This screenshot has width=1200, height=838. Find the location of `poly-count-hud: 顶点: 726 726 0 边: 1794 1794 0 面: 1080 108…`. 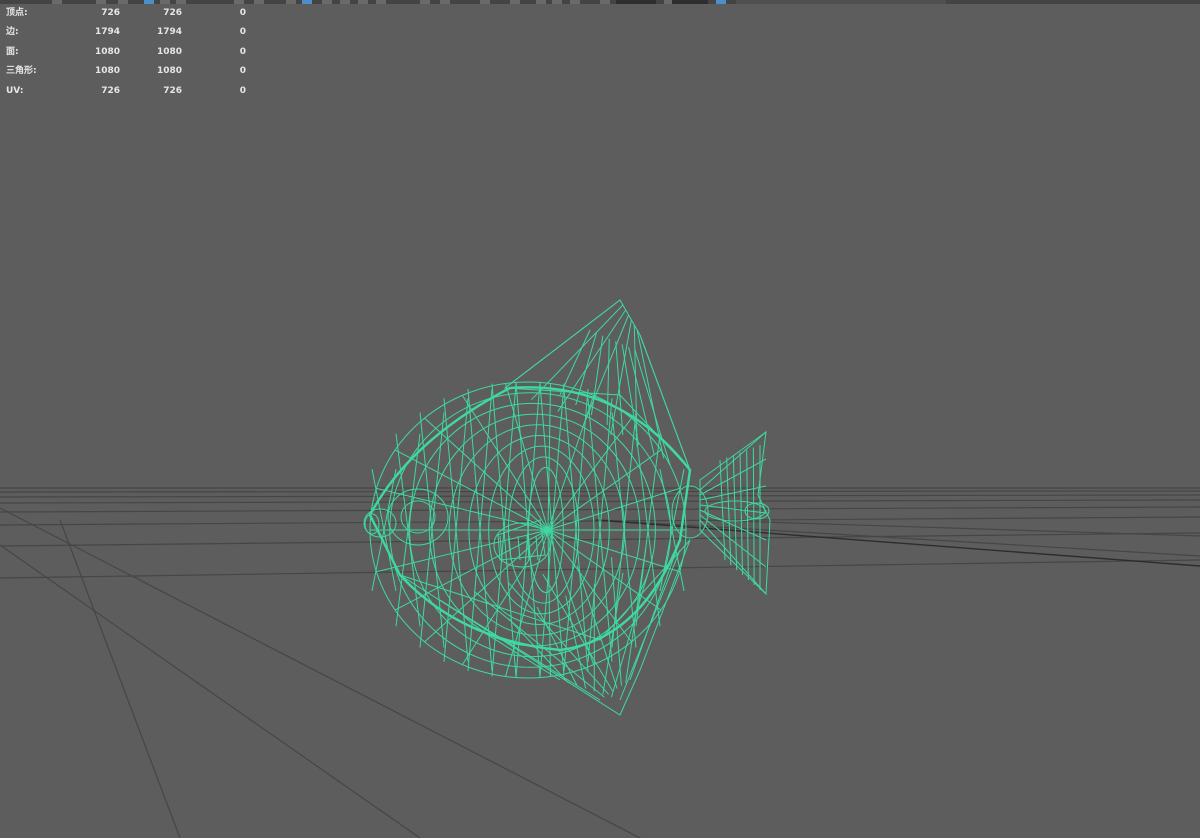

poly-count-hud: 顶点: 726 726 0 边: 1794 1794 0 面: 1080 108… is located at coordinates (126, 52).